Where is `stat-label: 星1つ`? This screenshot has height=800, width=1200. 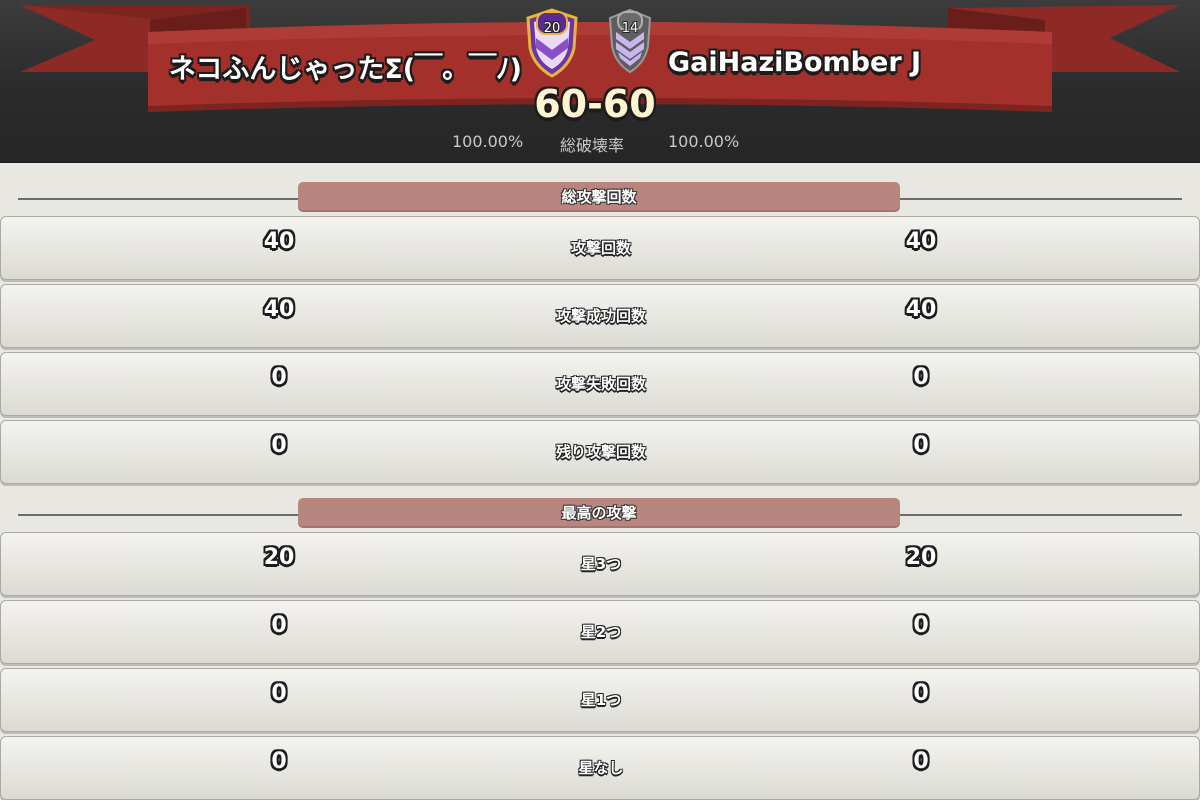 stat-label: 星1つ is located at coordinates (601, 700).